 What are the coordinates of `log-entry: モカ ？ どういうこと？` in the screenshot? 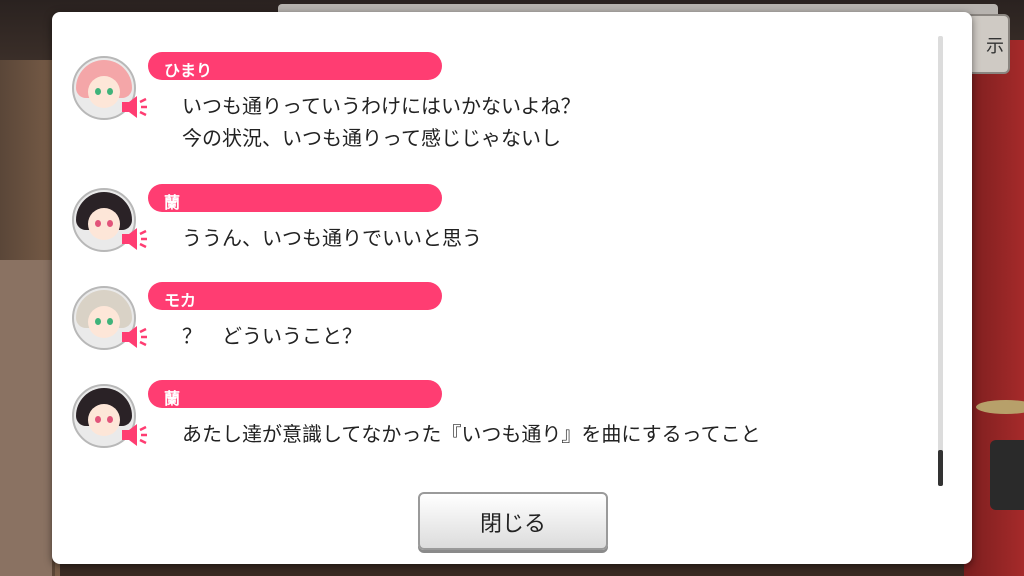 It's located at (482, 329).